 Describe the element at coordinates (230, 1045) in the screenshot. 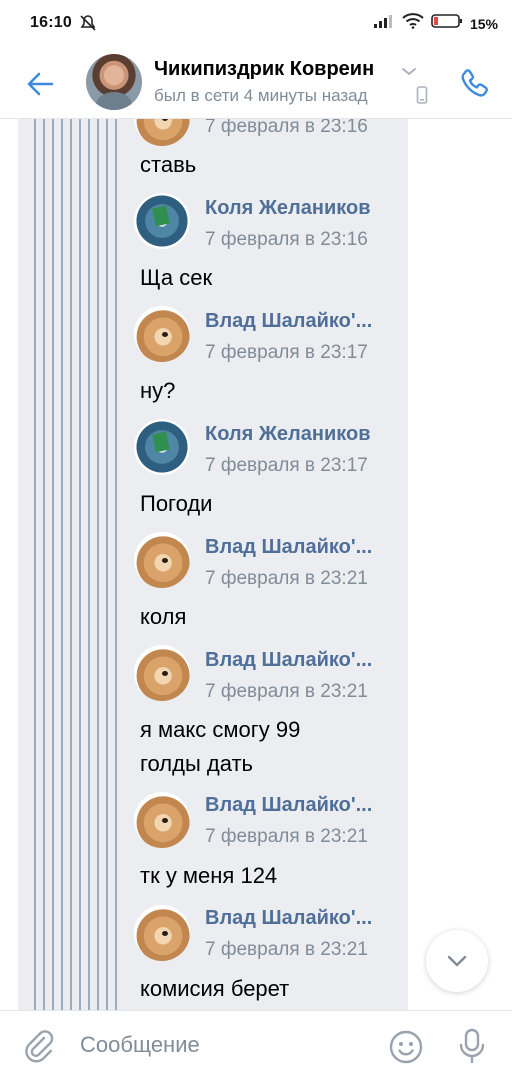

I see `message-input` at that location.